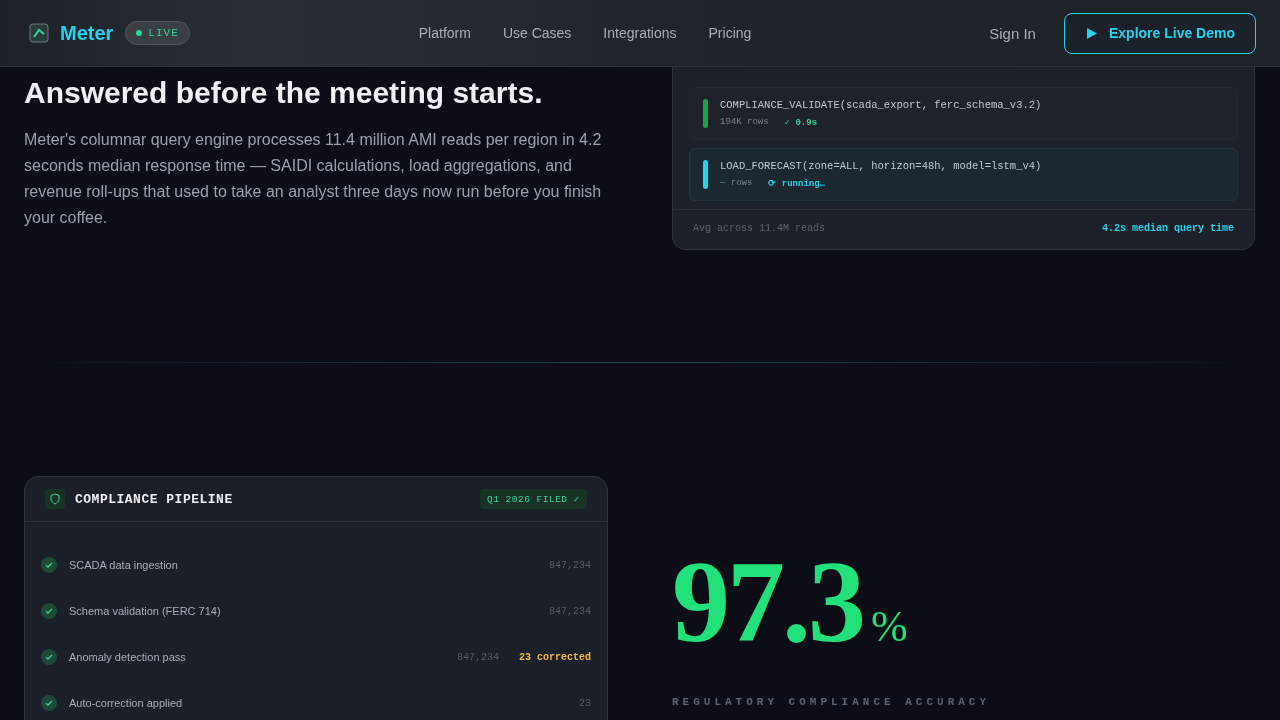 This screenshot has height=720, width=1280. What do you see at coordinates (157, 33) in the screenshot?
I see `live-badge: LIVE` at bounding box center [157, 33].